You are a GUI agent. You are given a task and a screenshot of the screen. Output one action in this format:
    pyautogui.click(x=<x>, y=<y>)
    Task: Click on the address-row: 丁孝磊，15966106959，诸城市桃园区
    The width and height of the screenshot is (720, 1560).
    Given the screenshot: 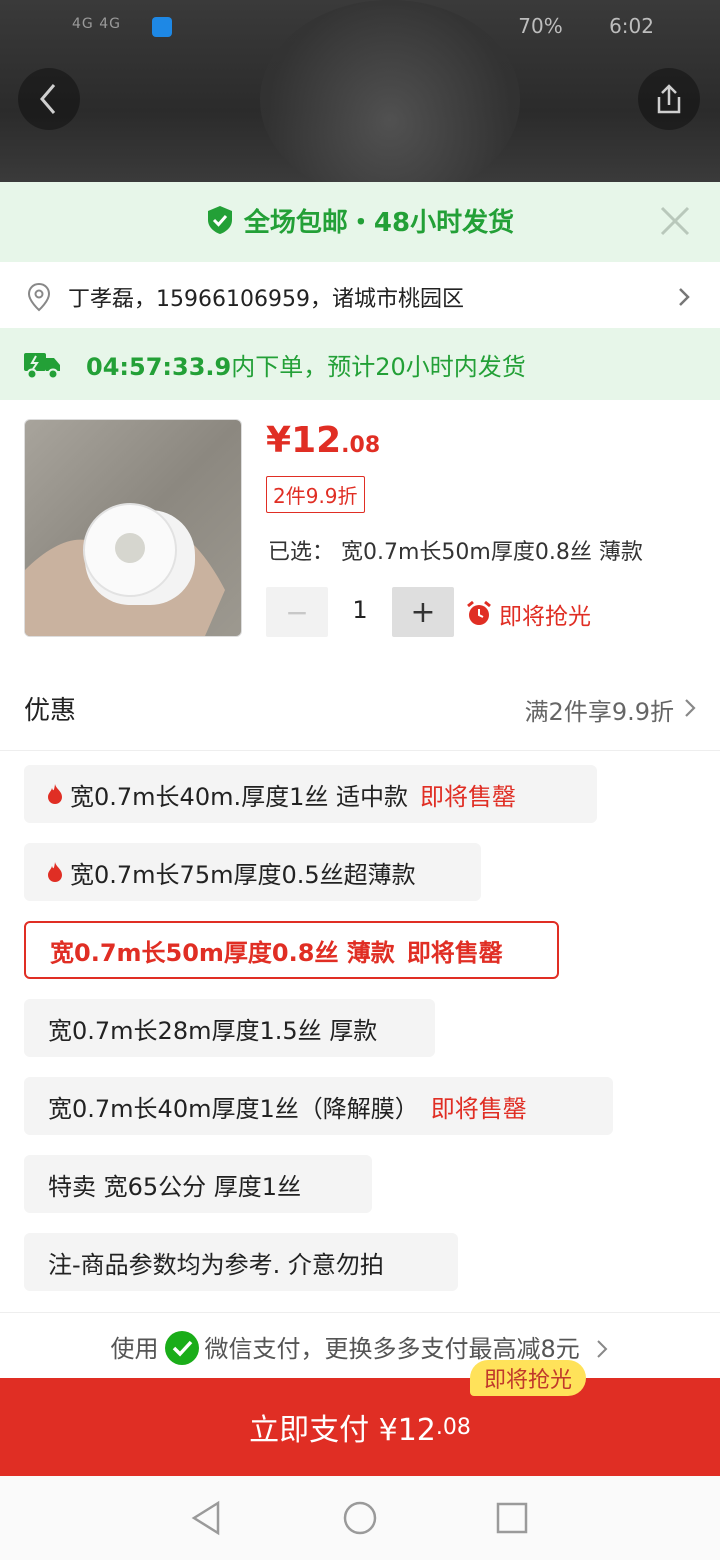 What is the action you would take?
    pyautogui.click(x=360, y=297)
    